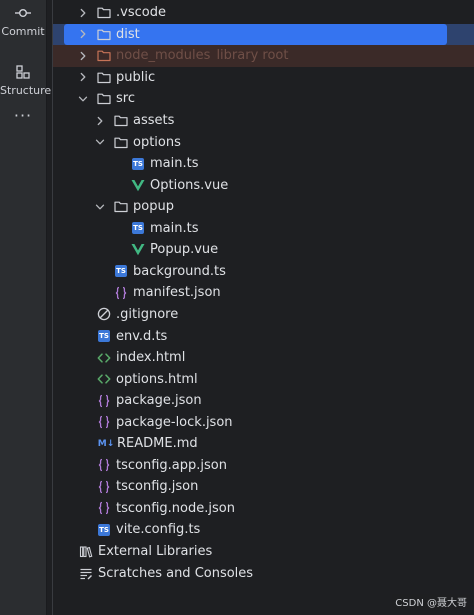 The image size is (474, 615). I want to click on tree-row-content: tsconfig.node.json, so click(144, 509).